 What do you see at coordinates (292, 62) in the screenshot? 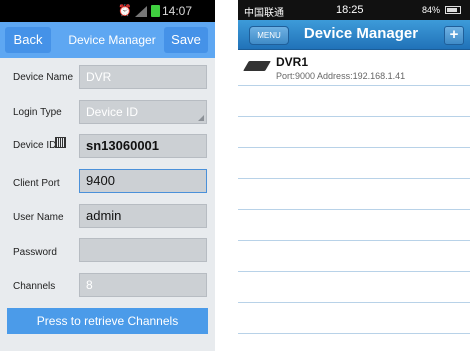
I see `device-name: DVR1` at bounding box center [292, 62].